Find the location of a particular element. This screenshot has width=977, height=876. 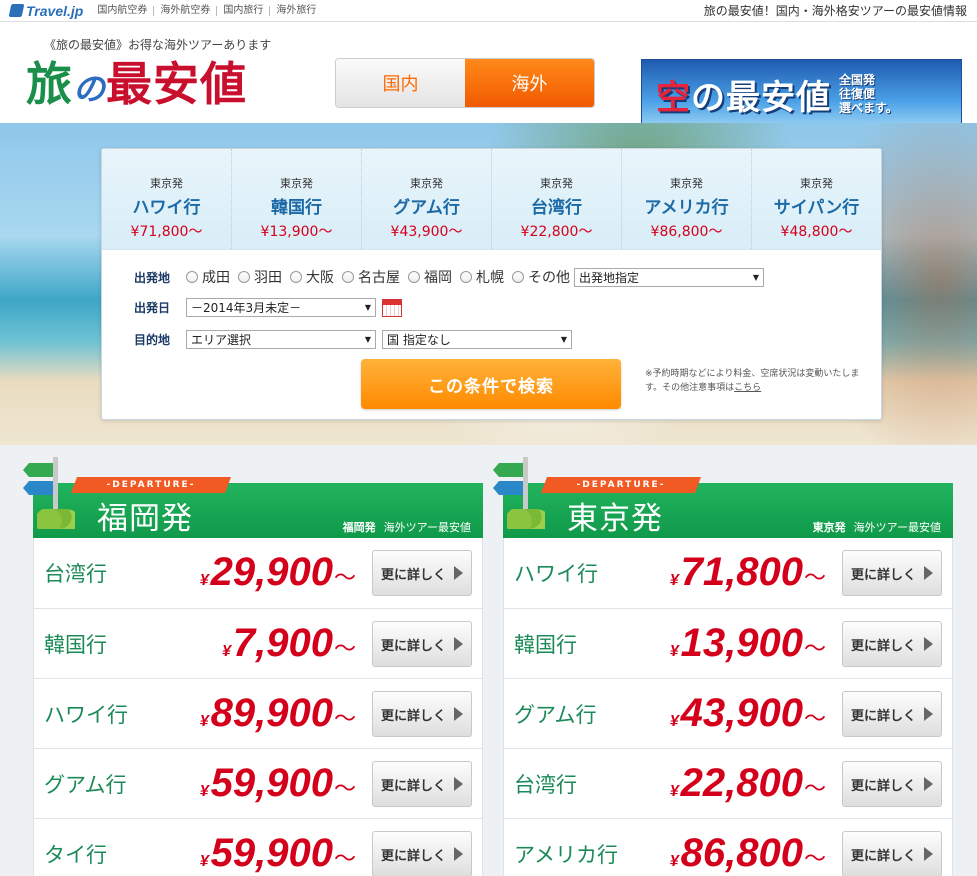

price-value: 86,800 is located at coordinates (741, 853).